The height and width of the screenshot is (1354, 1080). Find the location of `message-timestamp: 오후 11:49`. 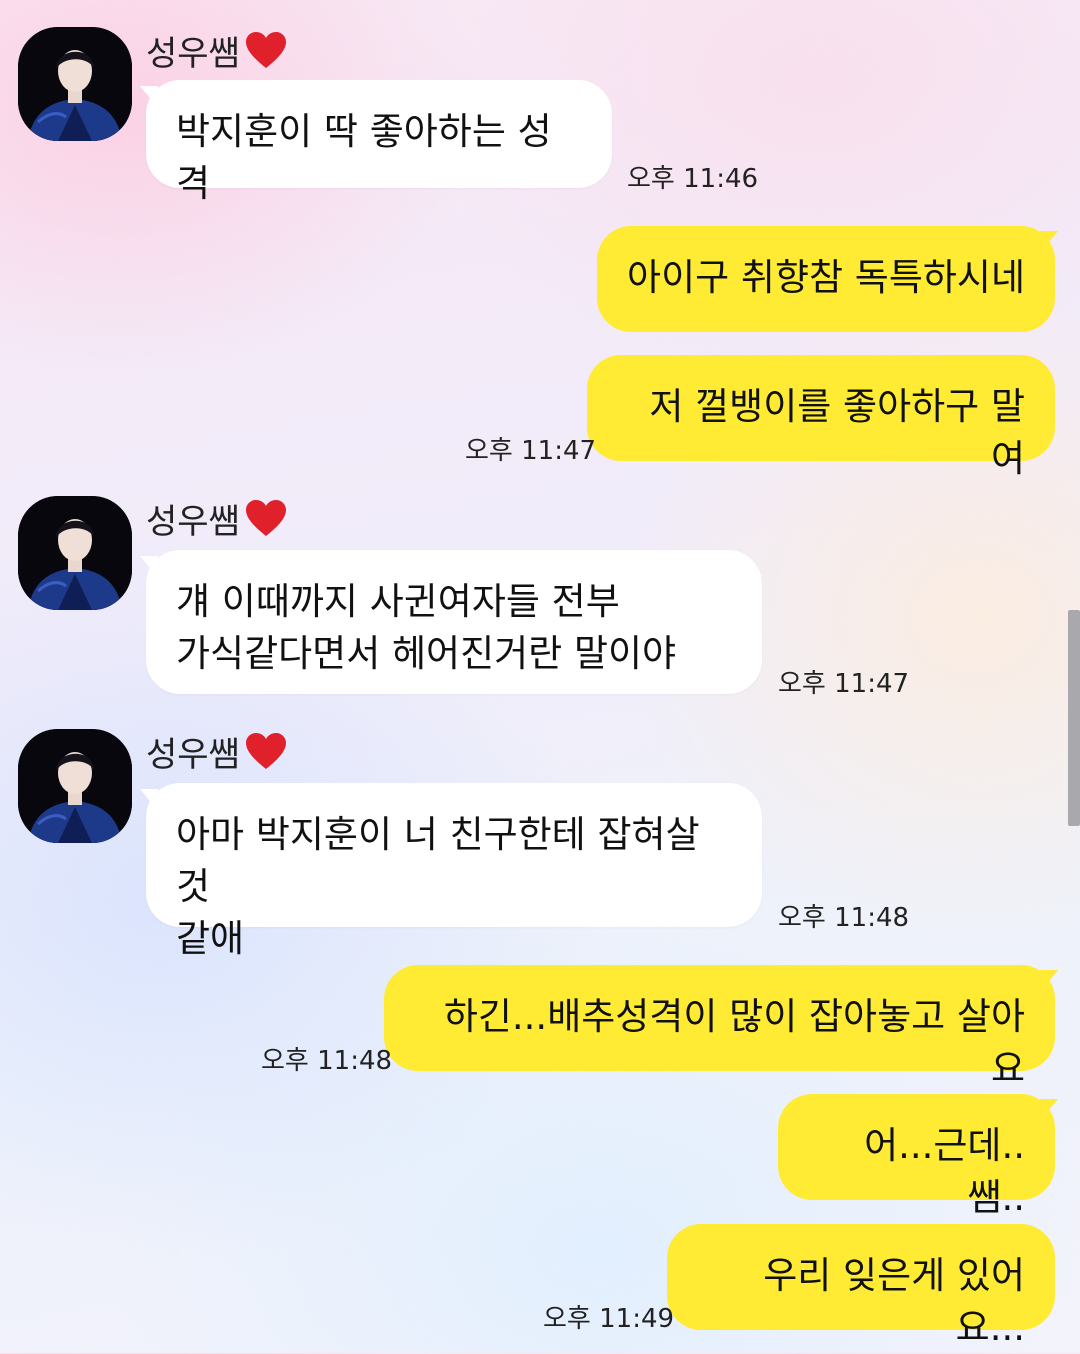

message-timestamp: 오후 11:49 is located at coordinates (609, 1319).